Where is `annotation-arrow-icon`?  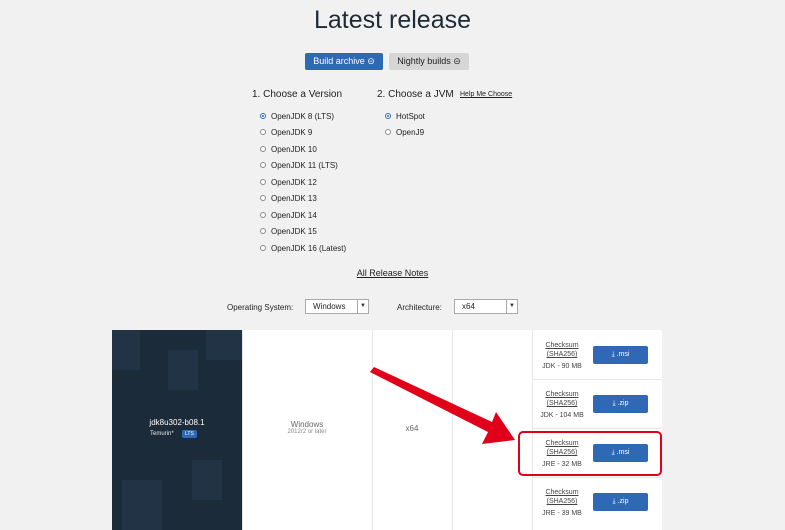 annotation-arrow-icon is located at coordinates (442, 405).